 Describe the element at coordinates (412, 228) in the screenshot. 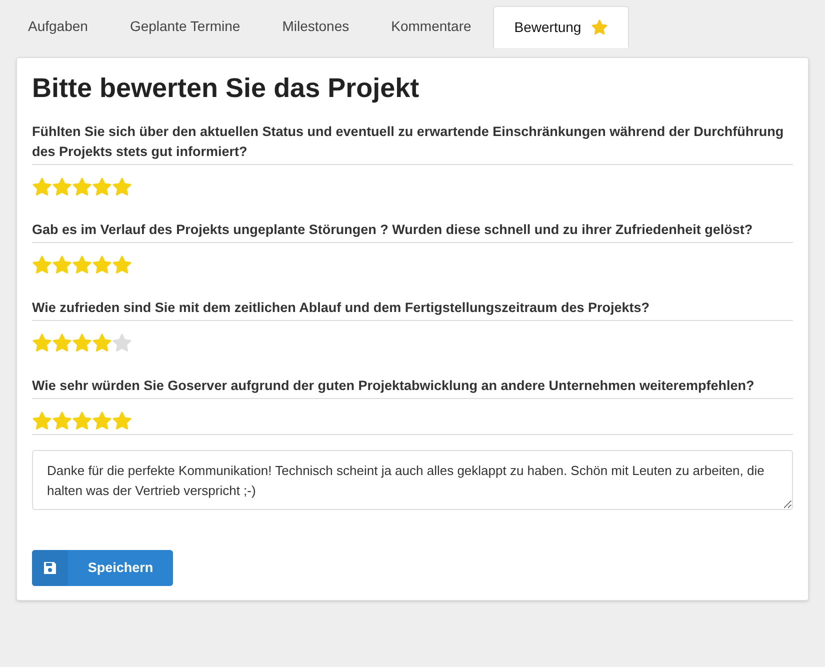

I see `question-text: Gab es im Verlauf des Projekts ungeplante Störungen ? Wurden diese schnell und zu ihrer Zufriedenheit gelöst?` at that location.